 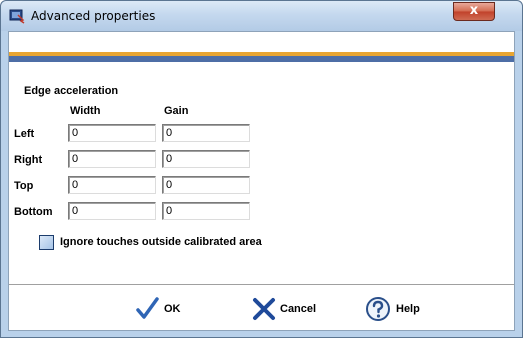 I want to click on top-width-field, so click(x=112, y=185).